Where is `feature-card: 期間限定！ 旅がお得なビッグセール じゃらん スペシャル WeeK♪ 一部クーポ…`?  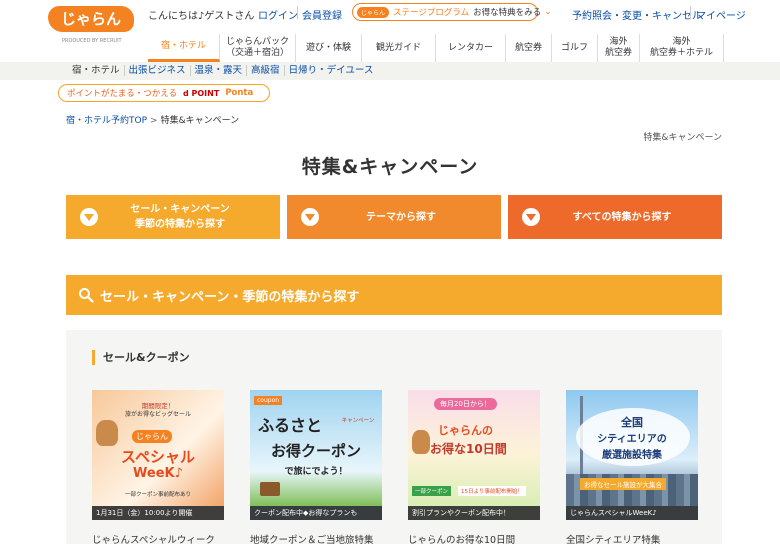
feature-card: 期間限定！ 旅がお得なビッグセール じゃらん スペシャル WeeK♪ 一部クーポ… is located at coordinates (158, 467).